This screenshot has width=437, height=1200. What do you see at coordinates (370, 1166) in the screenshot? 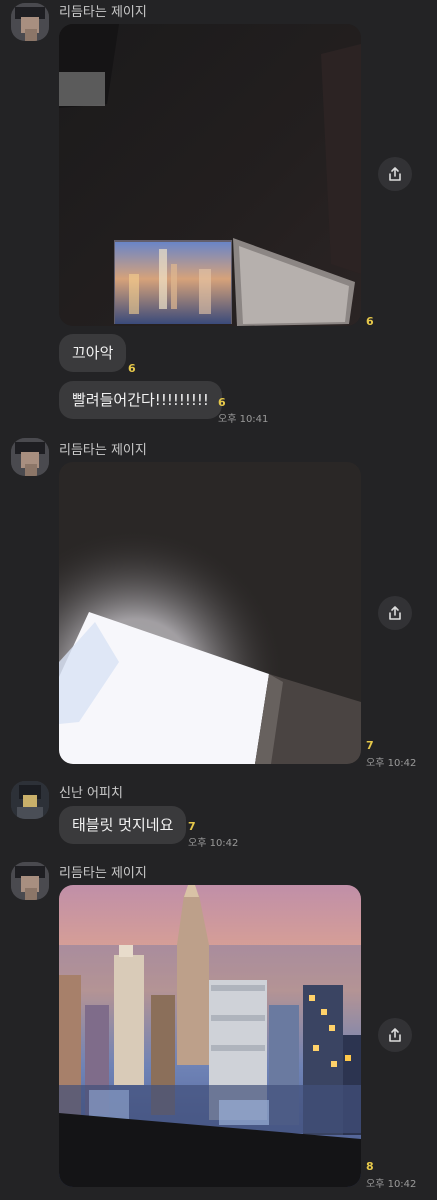
I see `unread-count: 8` at bounding box center [370, 1166].